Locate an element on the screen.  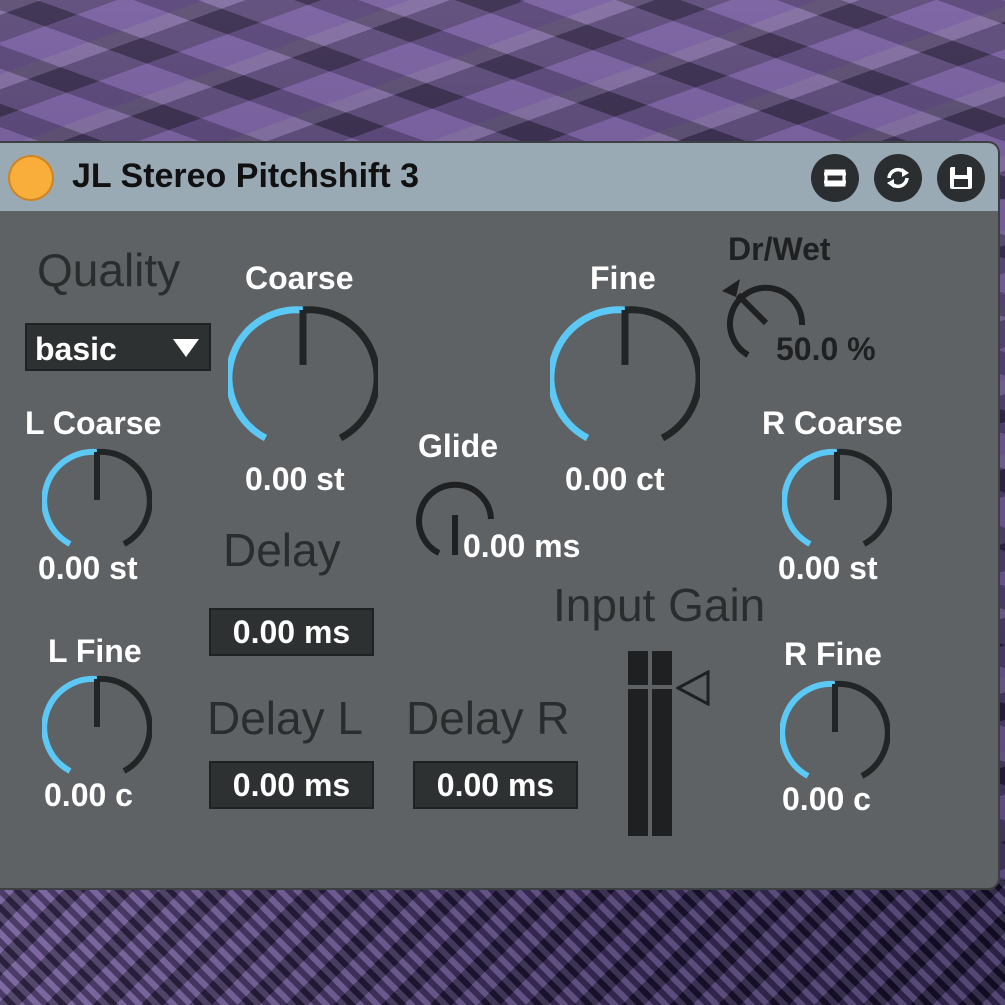
r-coarse-value: 0.00 st is located at coordinates (828, 568).